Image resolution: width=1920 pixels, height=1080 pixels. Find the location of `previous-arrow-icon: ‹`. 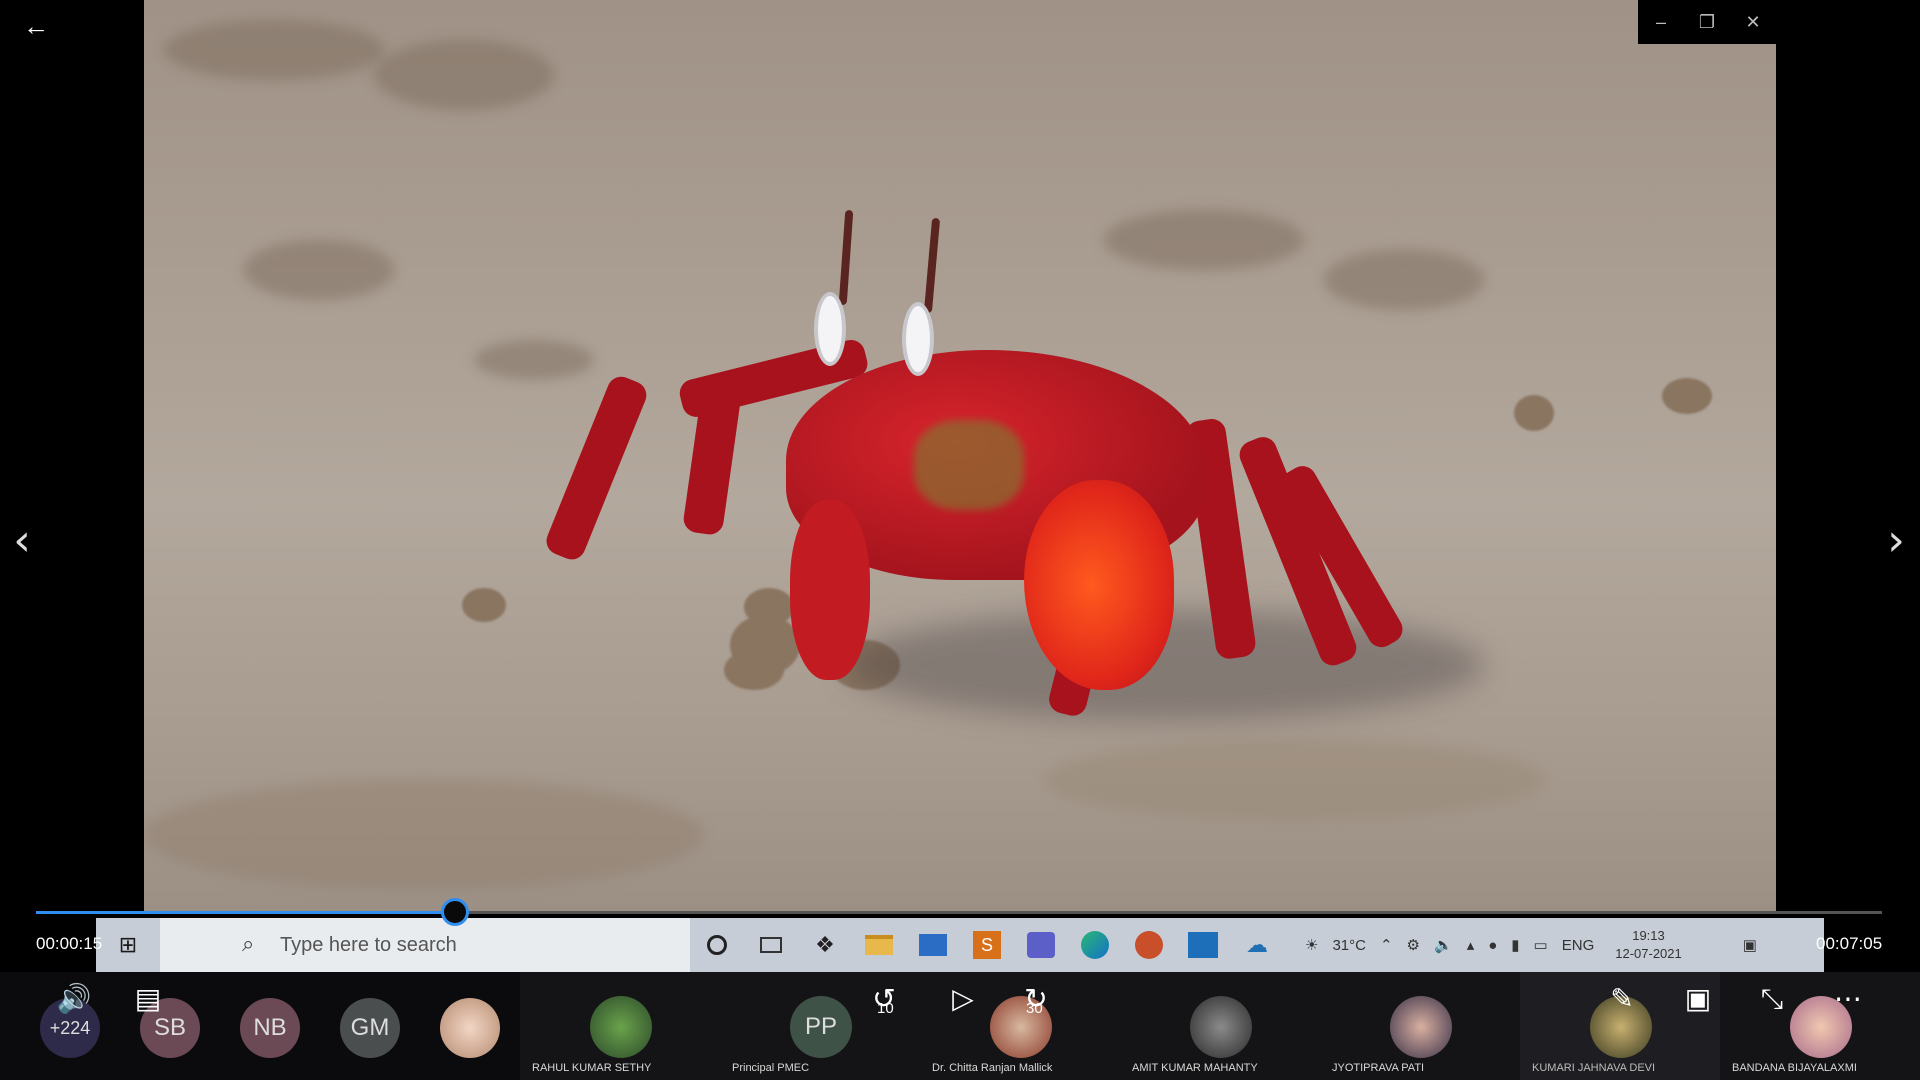

previous-arrow-icon: ‹ is located at coordinates (22, 541).